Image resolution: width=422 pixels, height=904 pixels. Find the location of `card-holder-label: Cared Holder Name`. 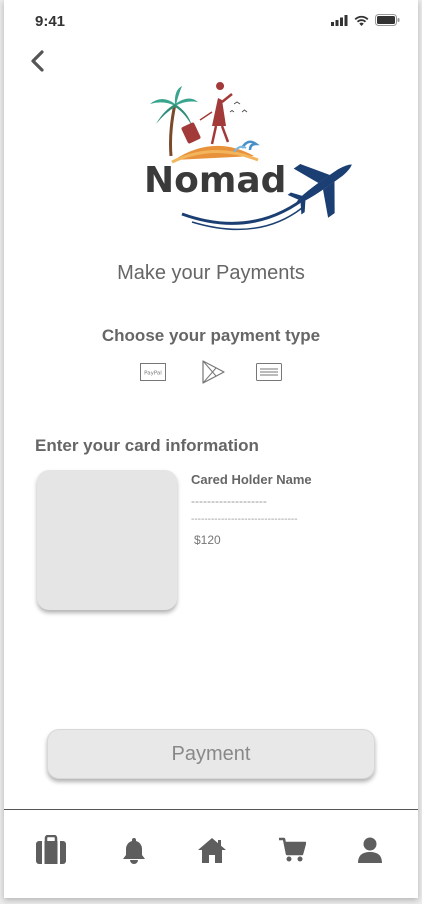

card-holder-label: Cared Holder Name is located at coordinates (251, 479).